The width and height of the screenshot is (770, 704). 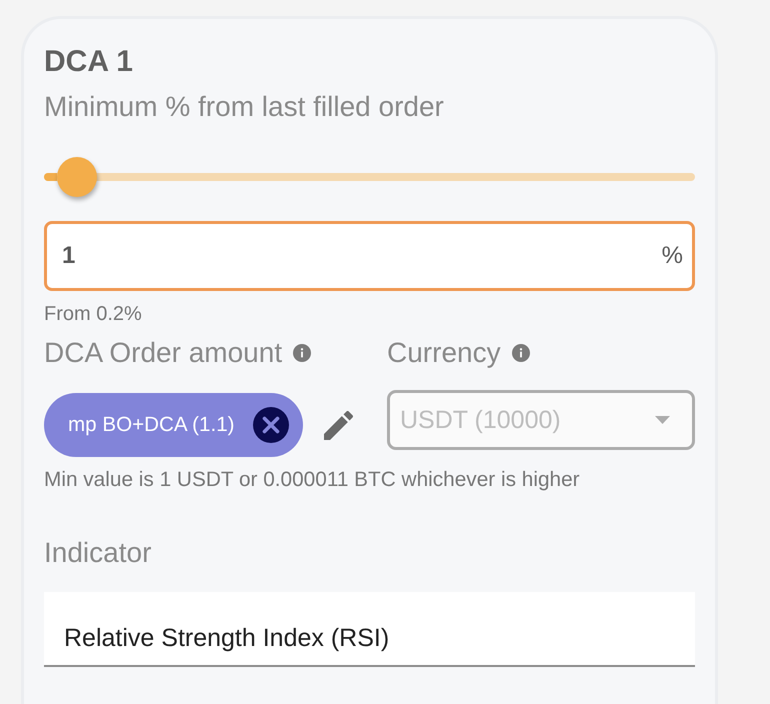 What do you see at coordinates (98, 553) in the screenshot?
I see `field-label: Indicator` at bounding box center [98, 553].